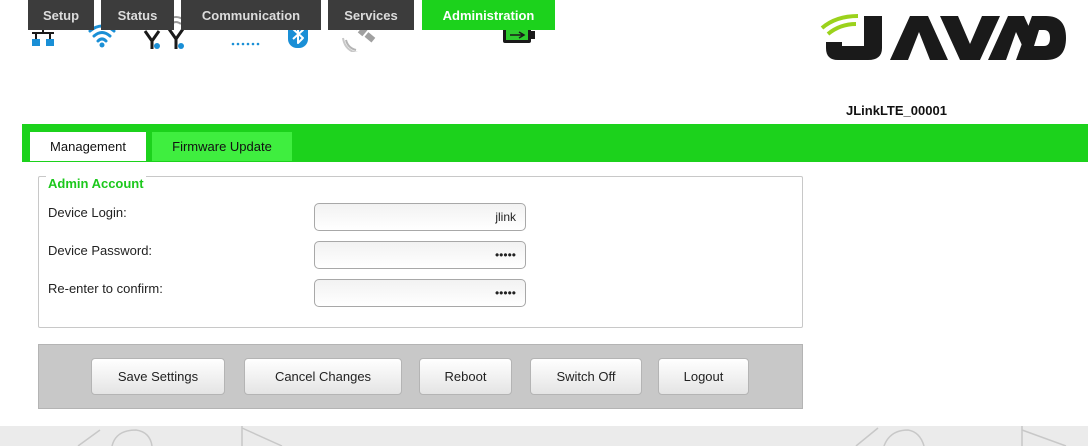 This screenshot has height=446, width=1088. Describe the element at coordinates (896, 110) in the screenshot. I see `device-name: JLinkLTE_00001` at that location.